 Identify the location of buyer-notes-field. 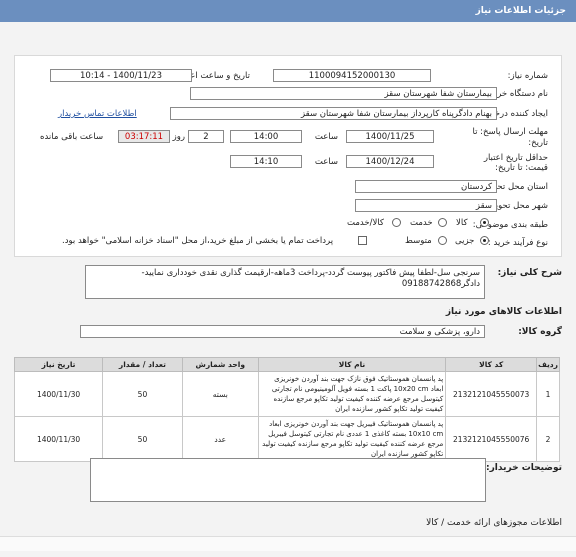
(288, 480).